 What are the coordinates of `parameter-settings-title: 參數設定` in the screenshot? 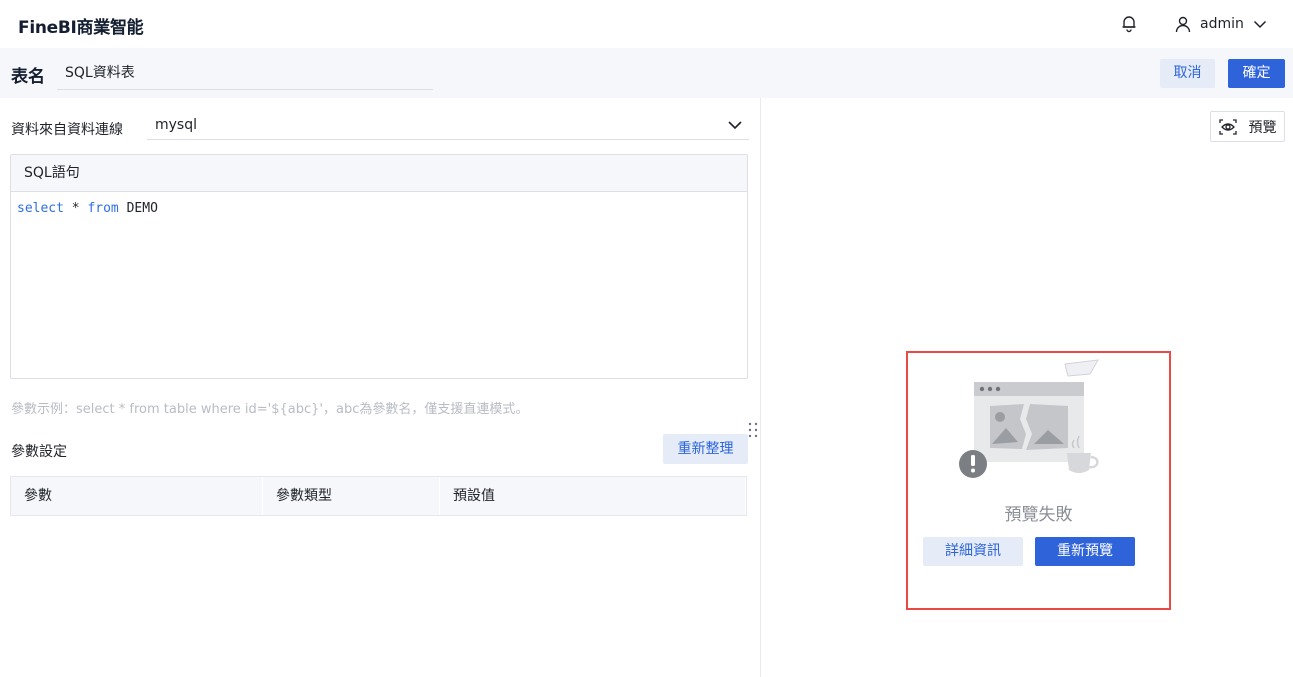 It's located at (39, 452).